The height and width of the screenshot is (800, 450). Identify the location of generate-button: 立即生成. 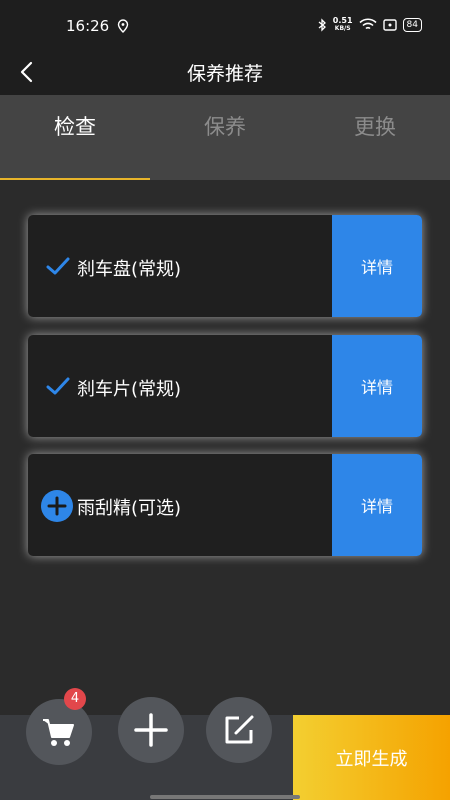
(371, 757).